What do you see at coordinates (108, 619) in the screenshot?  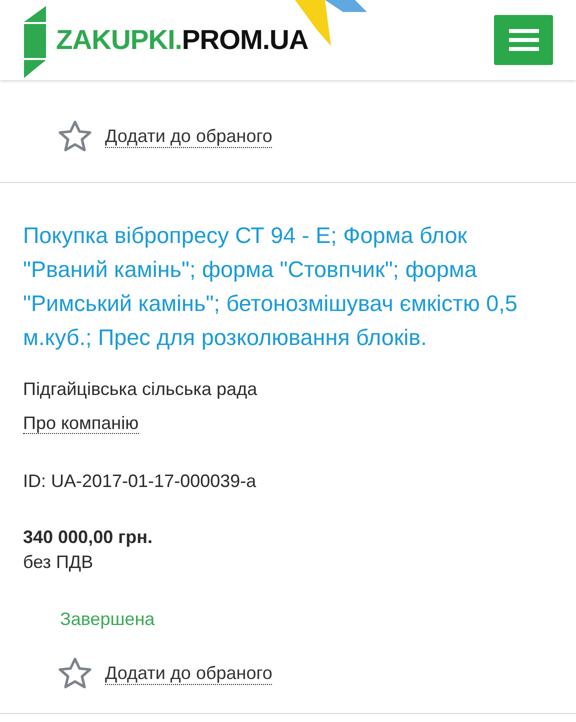 I see `tender-status: Завершена` at bounding box center [108, 619].